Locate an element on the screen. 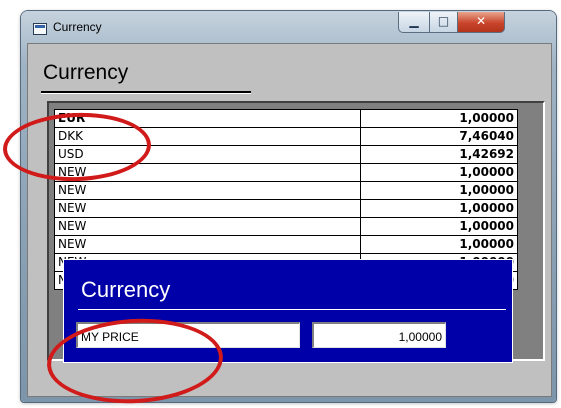  currency-code-cell: USD is located at coordinates (207, 154).